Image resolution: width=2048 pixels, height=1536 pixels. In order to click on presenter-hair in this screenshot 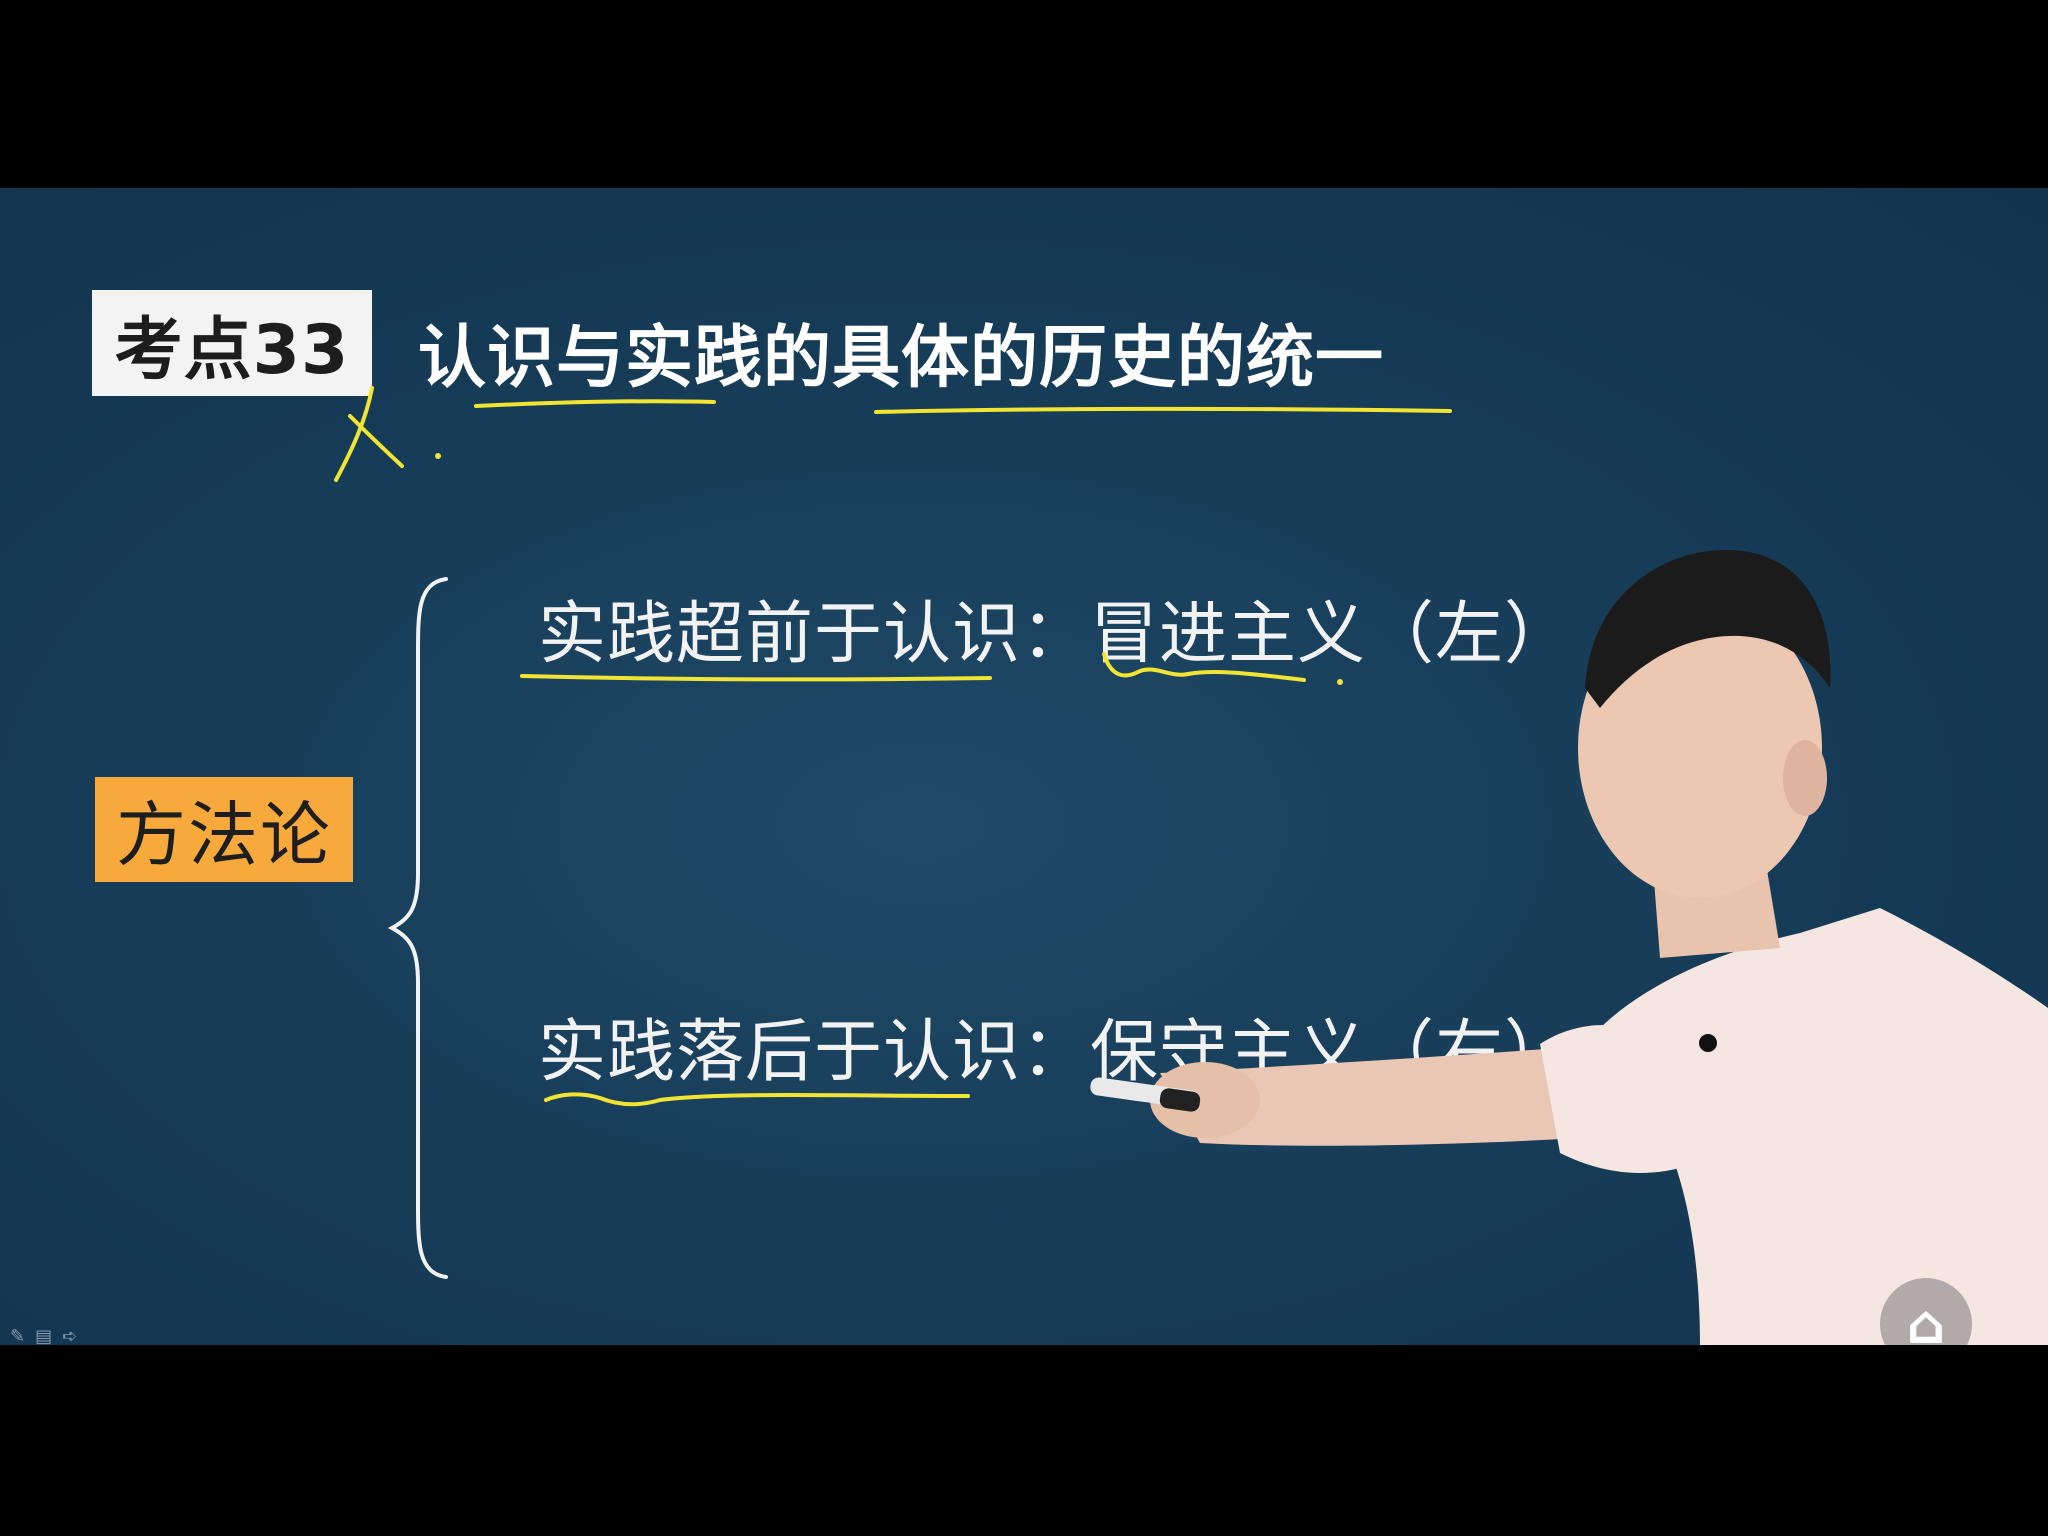, I will do `click(1708, 628)`.